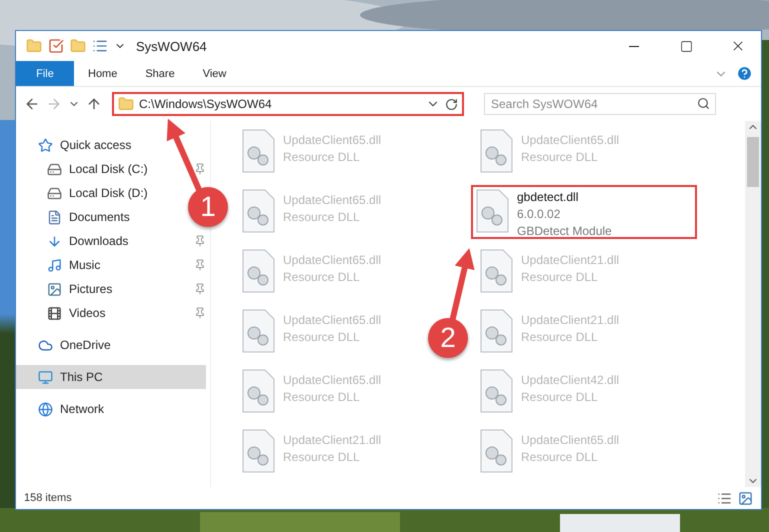  Describe the element at coordinates (744, 73) in the screenshot. I see `help-icon` at that location.